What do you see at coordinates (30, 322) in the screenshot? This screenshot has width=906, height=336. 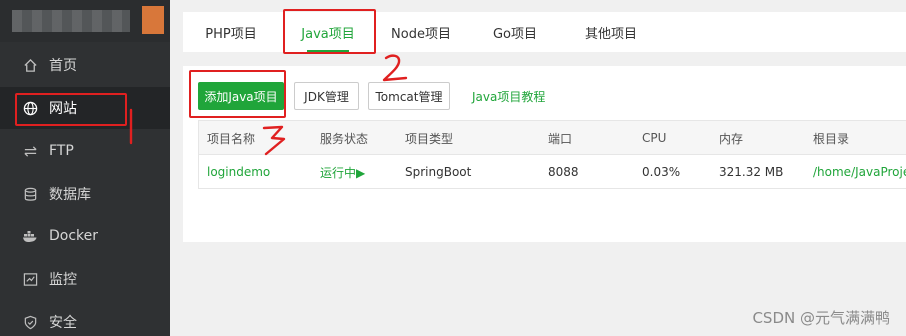 I see `shield-icon` at bounding box center [30, 322].